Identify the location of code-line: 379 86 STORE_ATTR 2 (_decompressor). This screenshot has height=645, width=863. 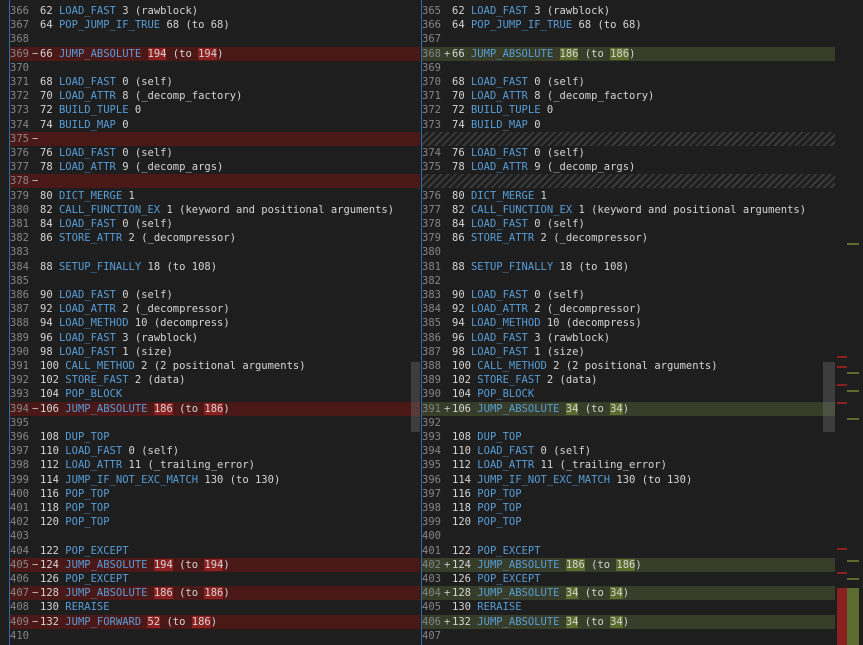
(628, 238).